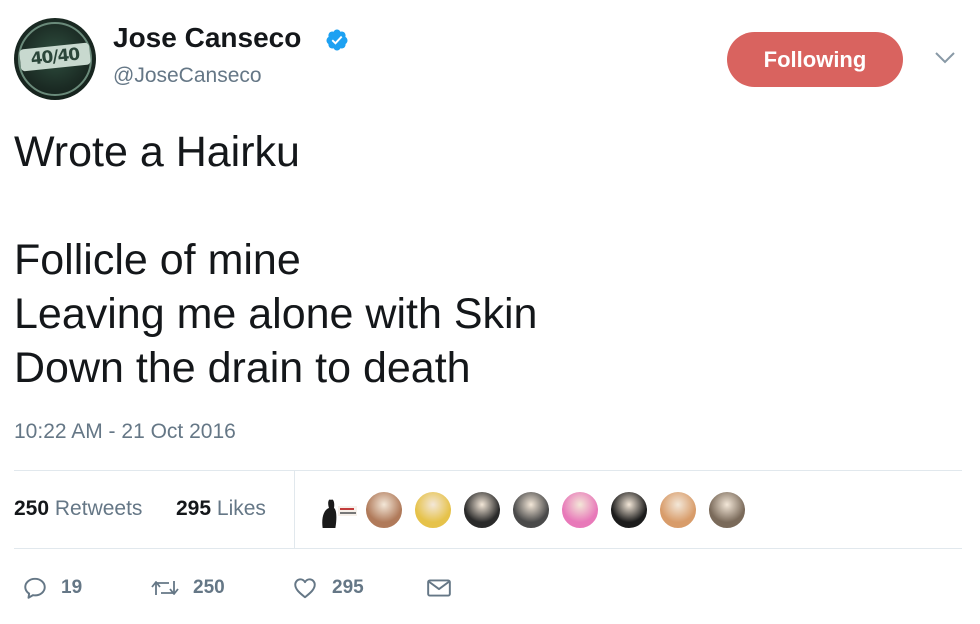 The image size is (980, 624). I want to click on envelope-icon, so click(439, 588).